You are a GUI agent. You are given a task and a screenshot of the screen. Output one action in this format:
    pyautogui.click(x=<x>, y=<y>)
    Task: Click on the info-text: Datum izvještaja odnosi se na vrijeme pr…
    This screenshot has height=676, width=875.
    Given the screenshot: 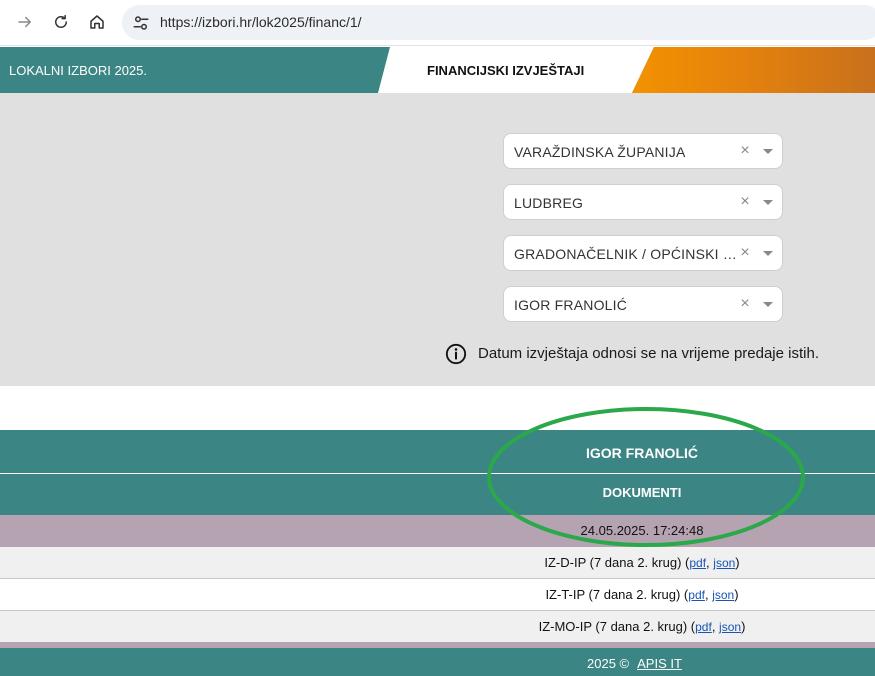 What is the action you would take?
    pyautogui.click(x=648, y=353)
    